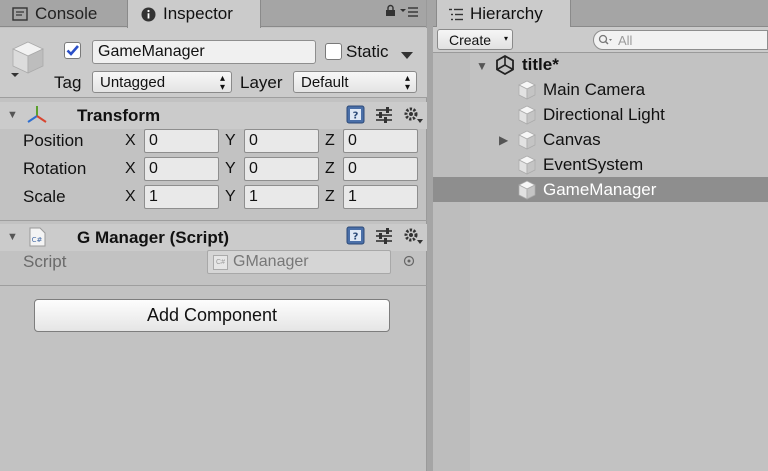  What do you see at coordinates (66, 13) in the screenshot?
I see `tab-console-label: Console` at bounding box center [66, 13].